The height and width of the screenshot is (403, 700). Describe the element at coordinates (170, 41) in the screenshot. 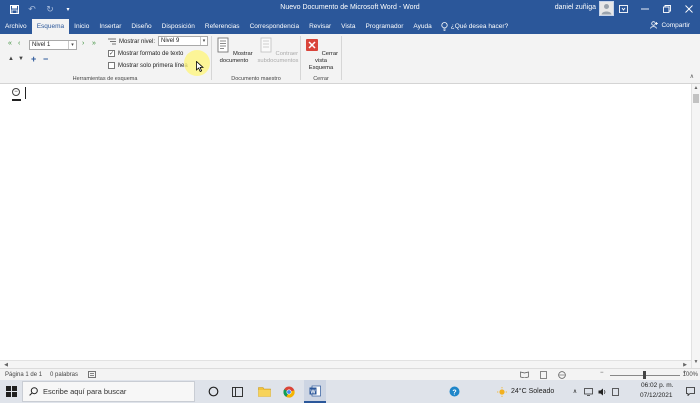

I see `show-level-value: Nivel 9` at that location.